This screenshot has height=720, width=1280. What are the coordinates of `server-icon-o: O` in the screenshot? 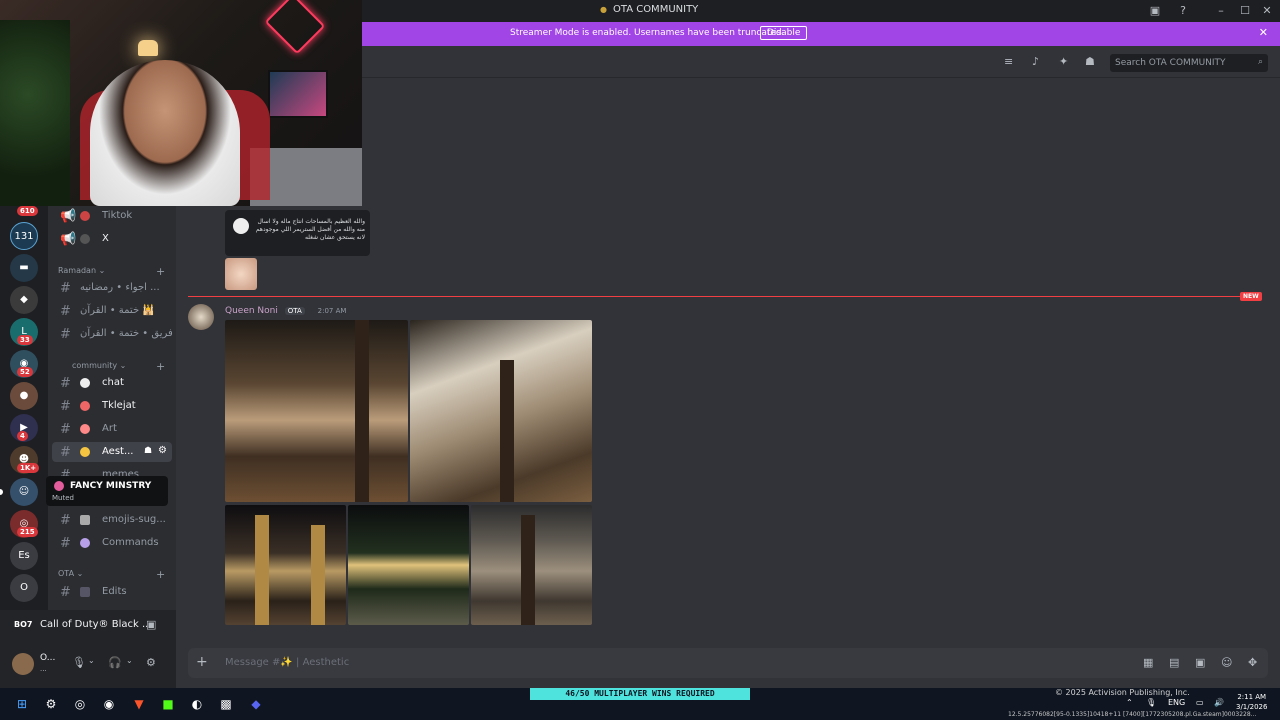 It's located at (24, 588).